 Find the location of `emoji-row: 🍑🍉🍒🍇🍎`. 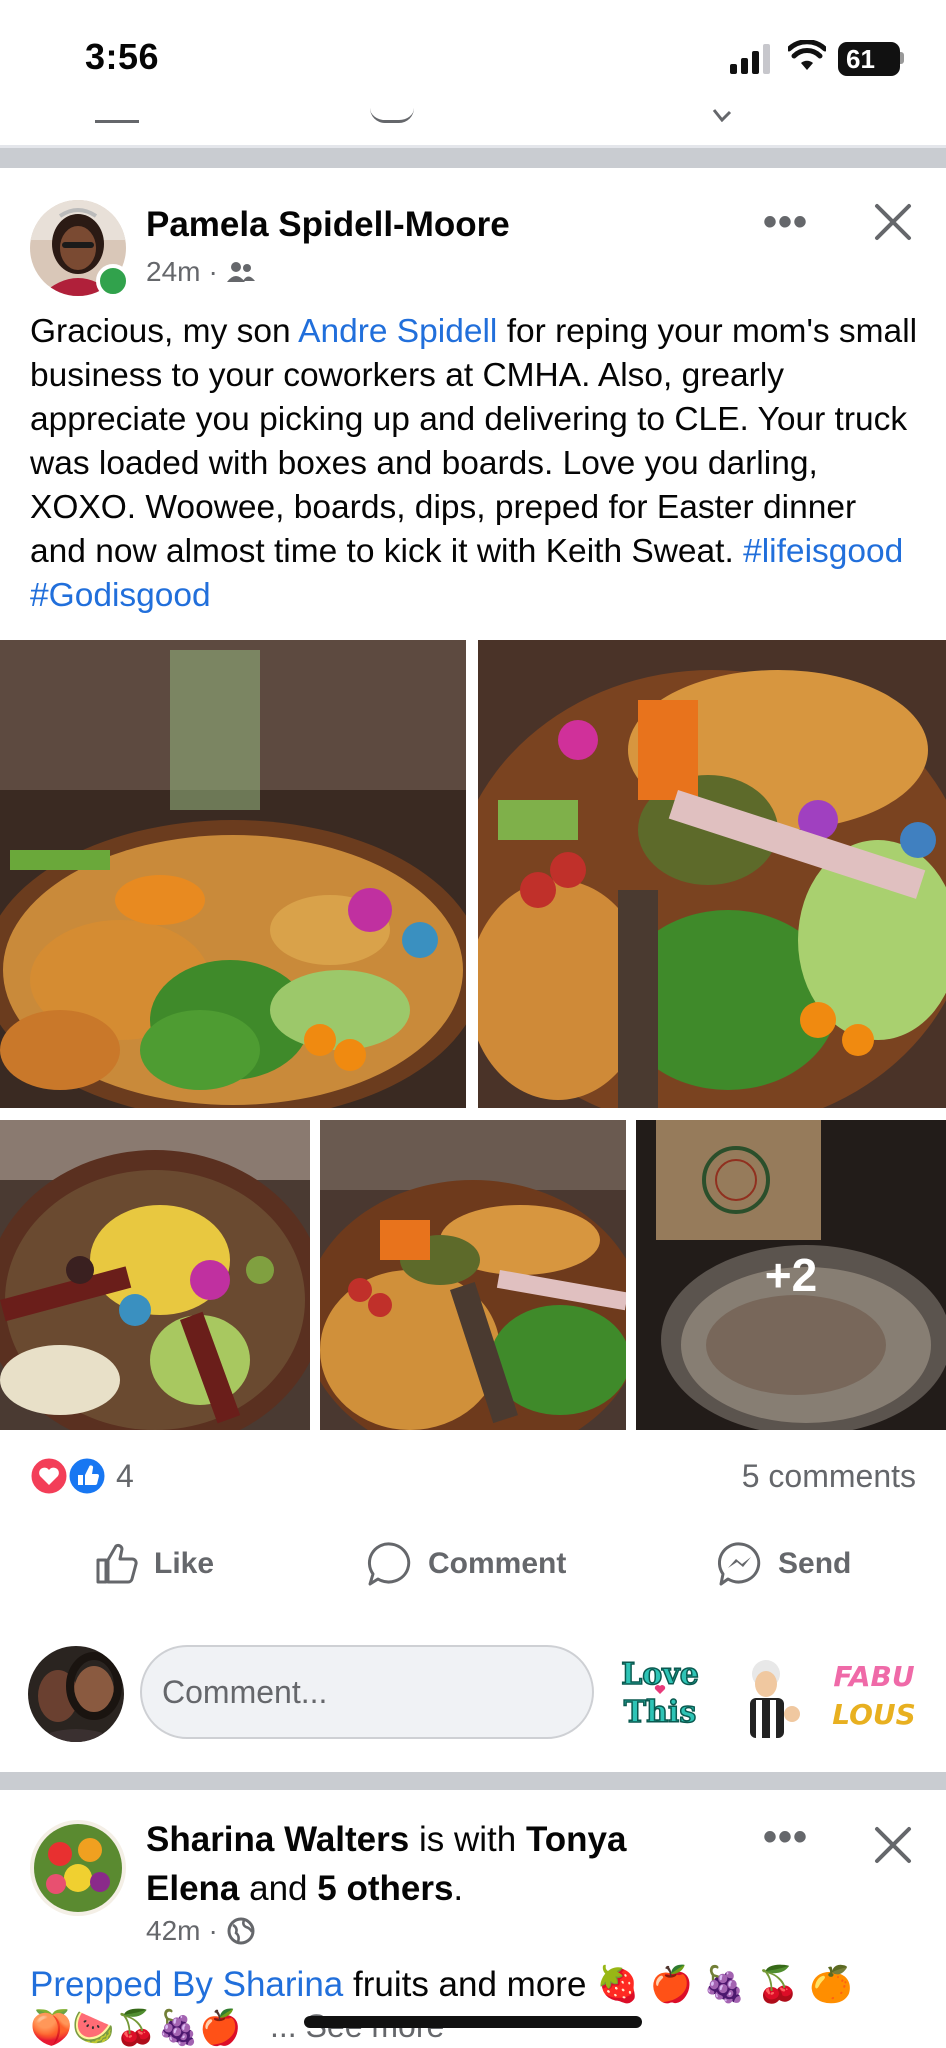

emoji-row: 🍑🍉🍒🍇🍎 is located at coordinates (136, 2028).